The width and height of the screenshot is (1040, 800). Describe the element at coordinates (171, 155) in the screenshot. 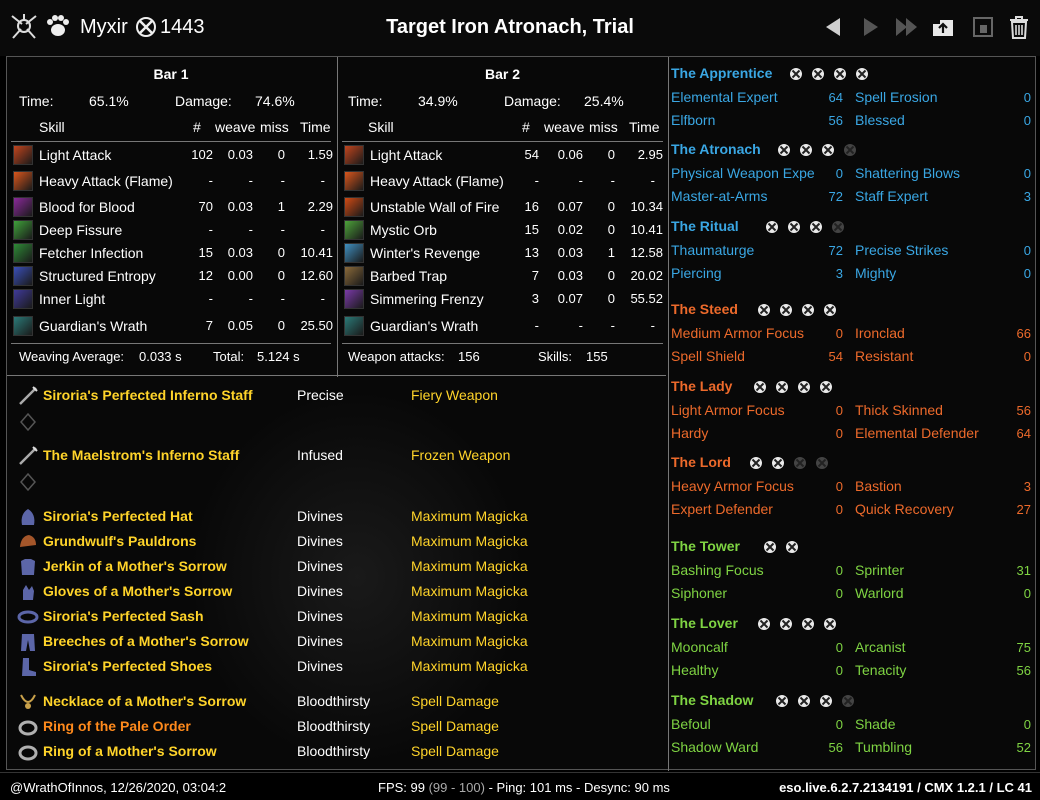

I see `skill-row: Light Attack 102 0.03 0 1.59` at that location.